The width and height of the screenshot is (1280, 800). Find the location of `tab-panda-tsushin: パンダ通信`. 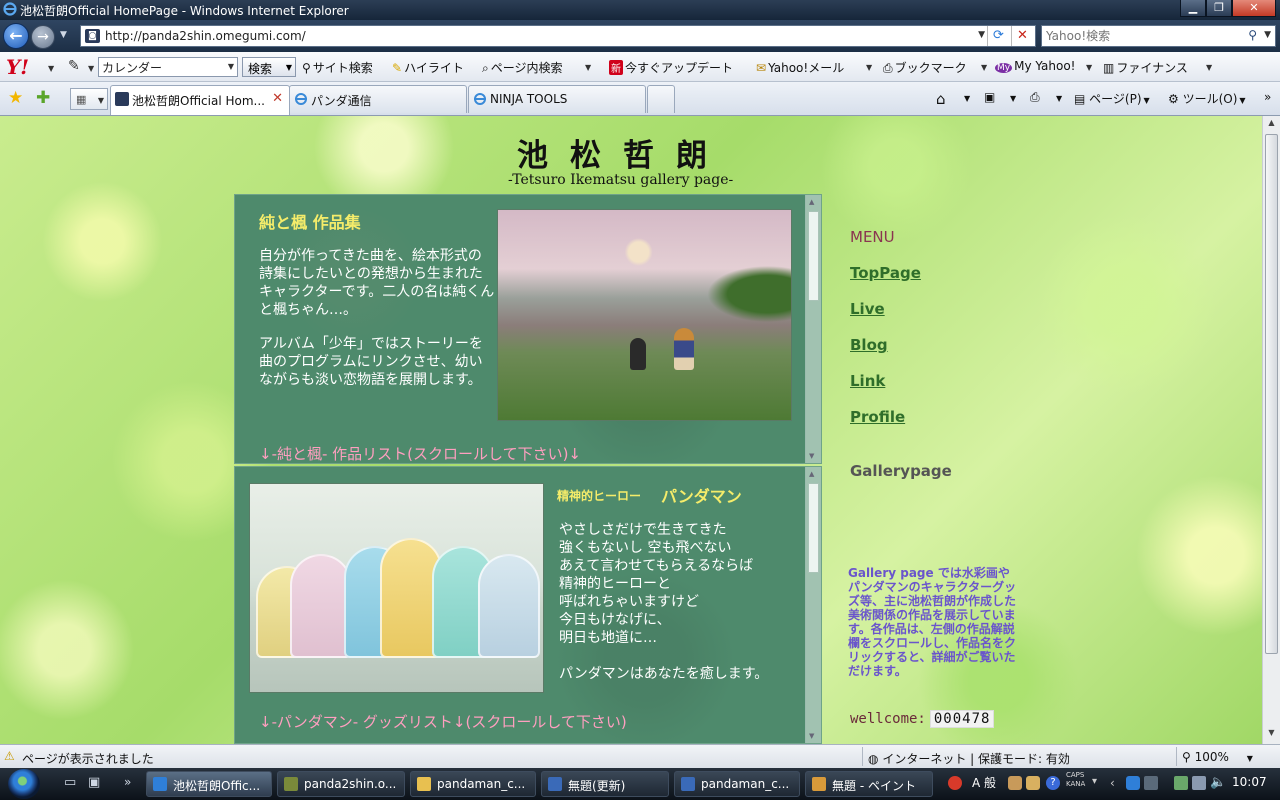

tab-panda-tsushin: パンダ通信 is located at coordinates (378, 99).